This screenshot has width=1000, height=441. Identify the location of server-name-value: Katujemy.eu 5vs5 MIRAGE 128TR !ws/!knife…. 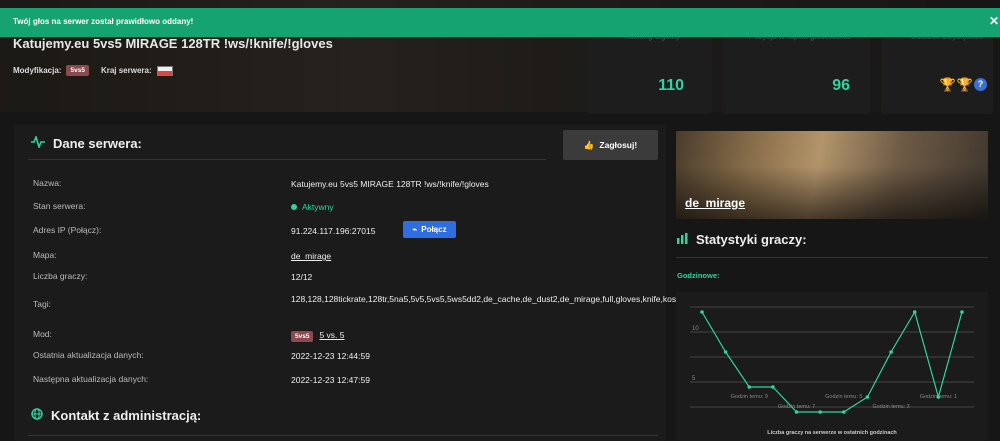
(390, 184).